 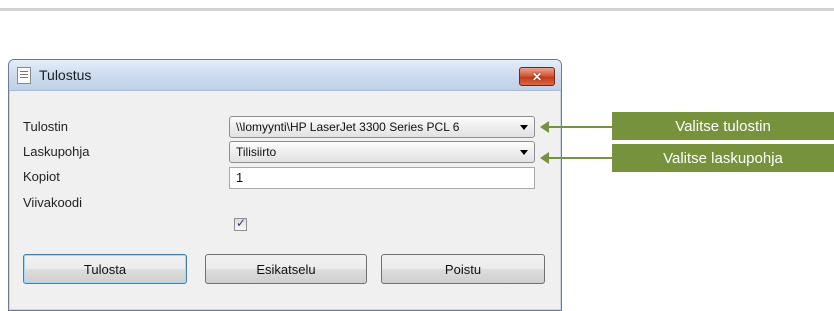 What do you see at coordinates (53, 202) in the screenshot?
I see `barcode-label: Viivakoodi` at bounding box center [53, 202].